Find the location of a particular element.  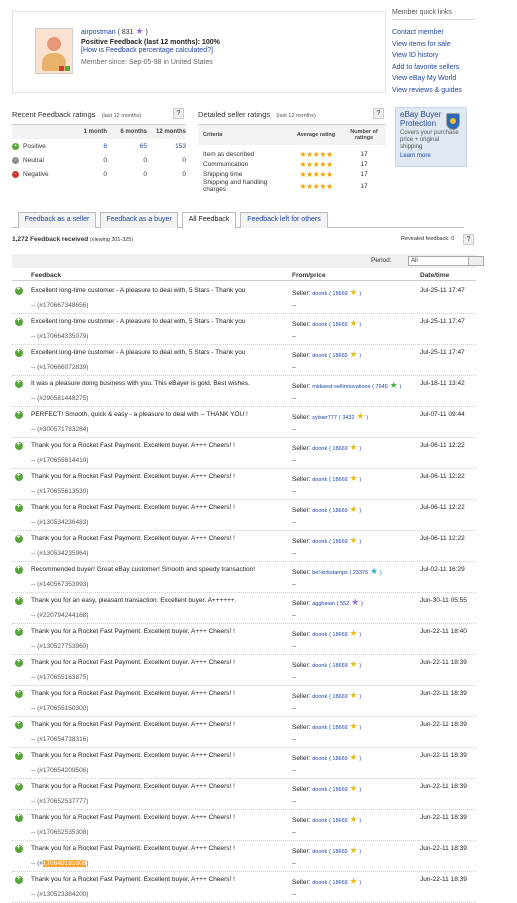

username-link: airpostman is located at coordinates (98, 32).